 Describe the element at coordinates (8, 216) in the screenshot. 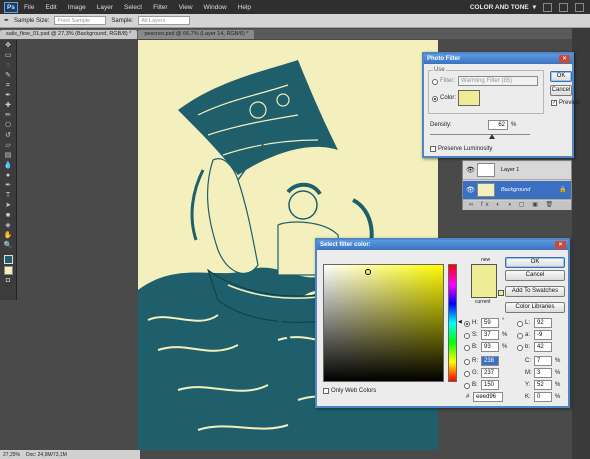

I see `shape-tool-icon: ■` at that location.